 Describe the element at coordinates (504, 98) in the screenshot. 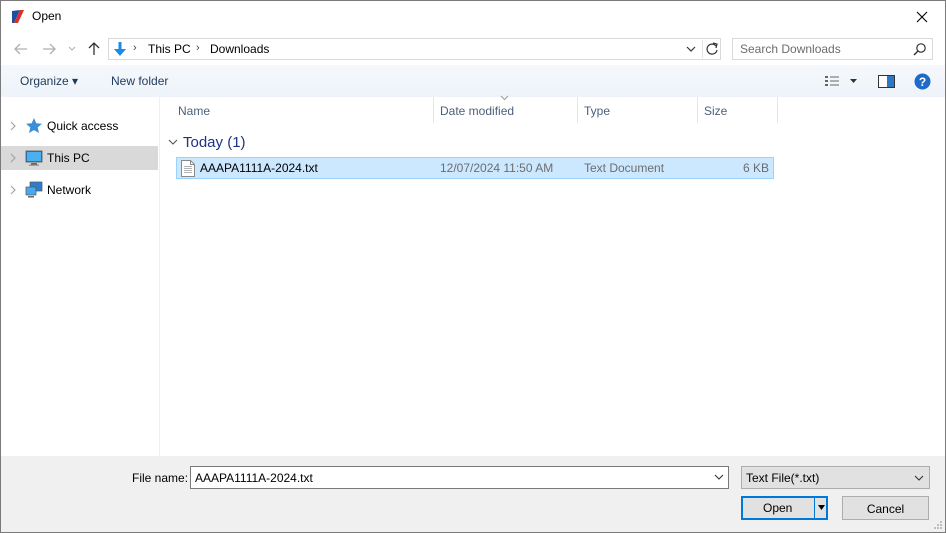

I see `sort-caret-icon` at that location.